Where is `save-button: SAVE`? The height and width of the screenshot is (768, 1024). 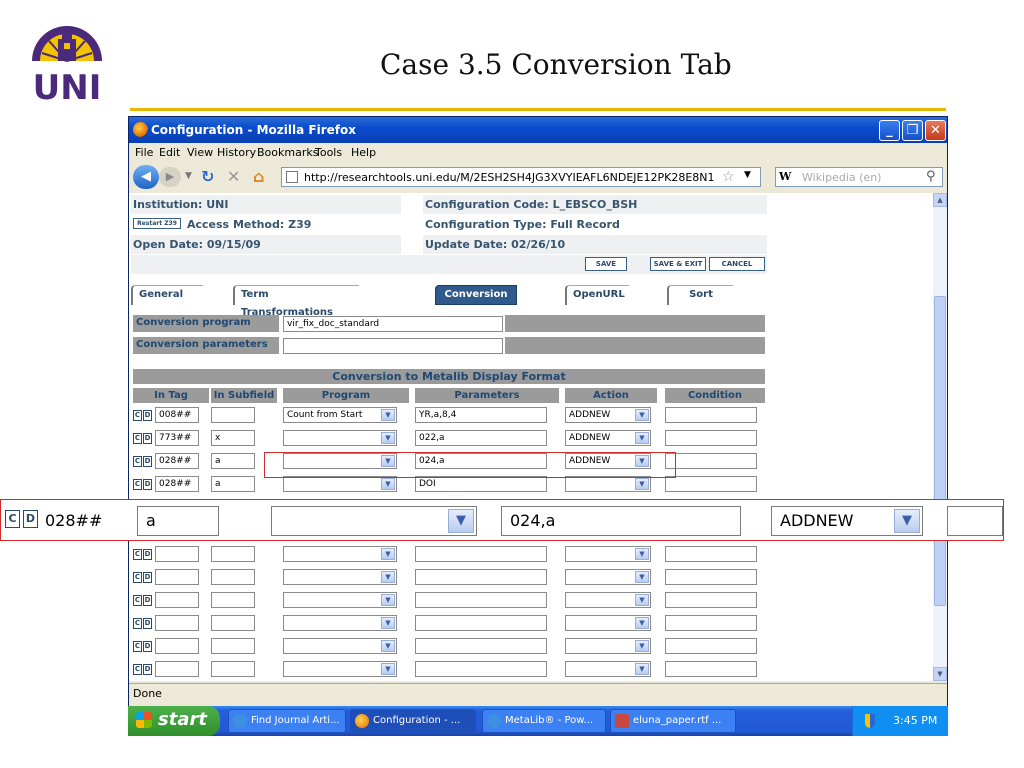 save-button: SAVE is located at coordinates (606, 264).